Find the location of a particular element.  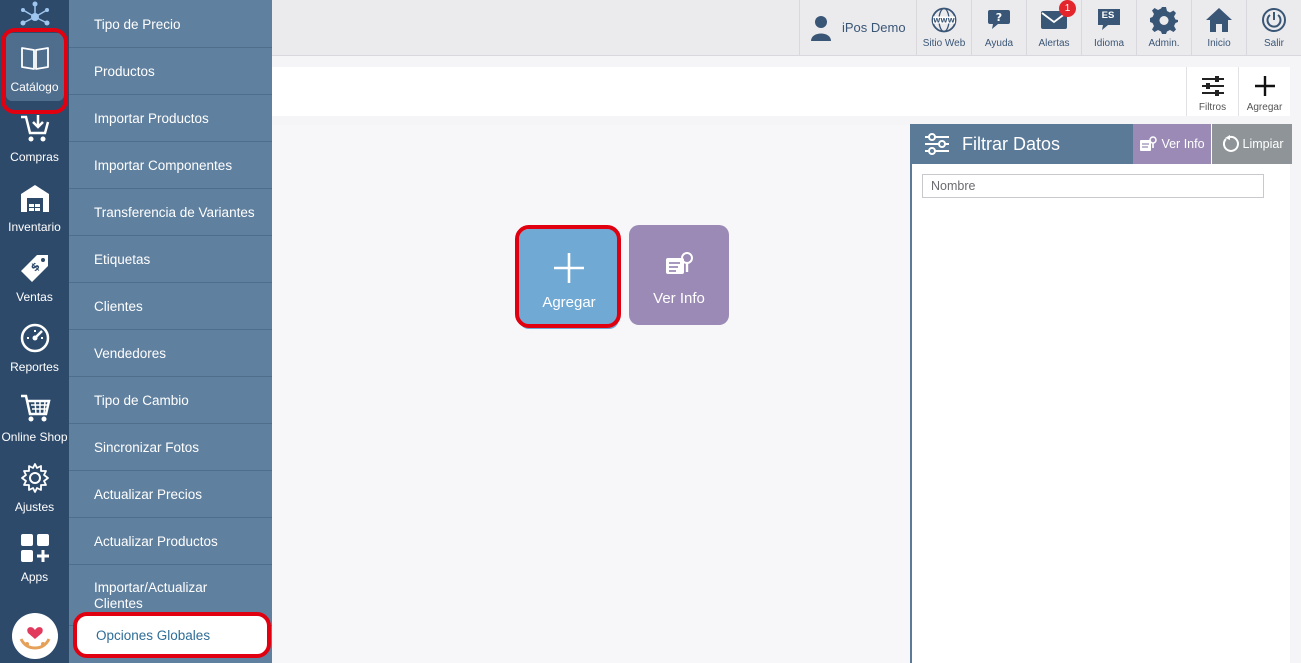

submenu-item-etiquetas: Etiquetas is located at coordinates (170, 260).